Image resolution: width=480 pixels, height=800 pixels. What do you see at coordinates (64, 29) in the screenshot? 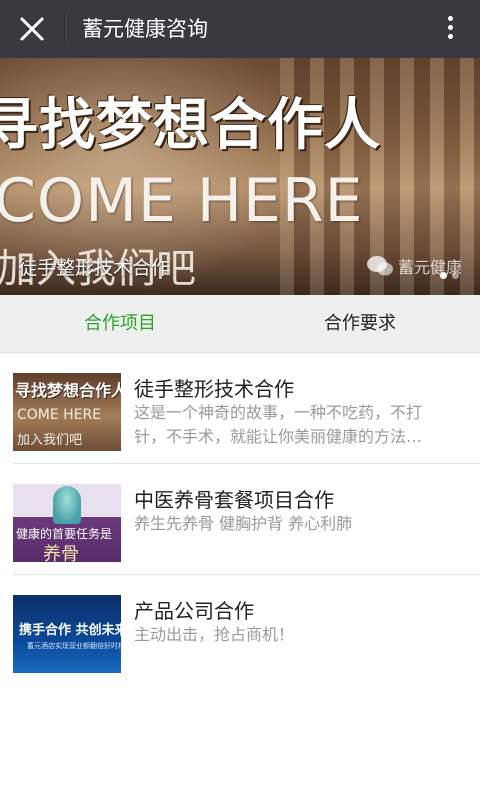
I see `header-divider` at bounding box center [64, 29].